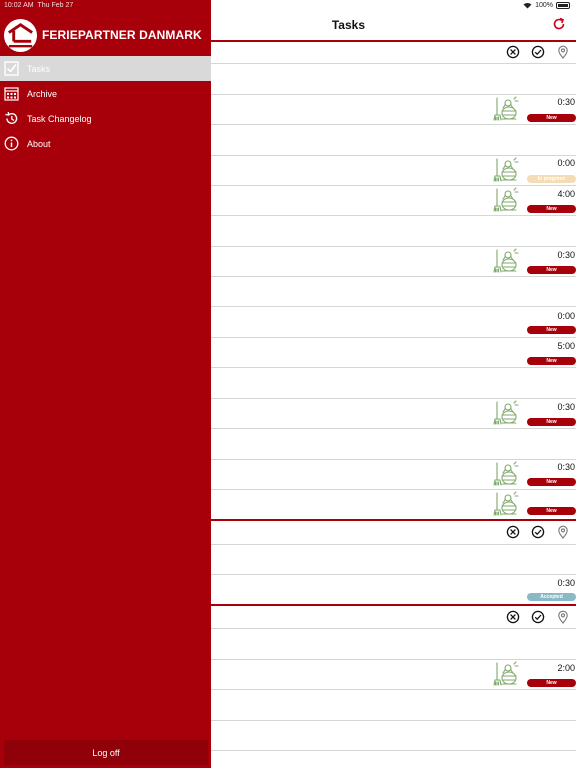 The width and height of the screenshot is (576, 768). Describe the element at coordinates (393, 26) in the screenshot. I see `header: Tasks` at that location.